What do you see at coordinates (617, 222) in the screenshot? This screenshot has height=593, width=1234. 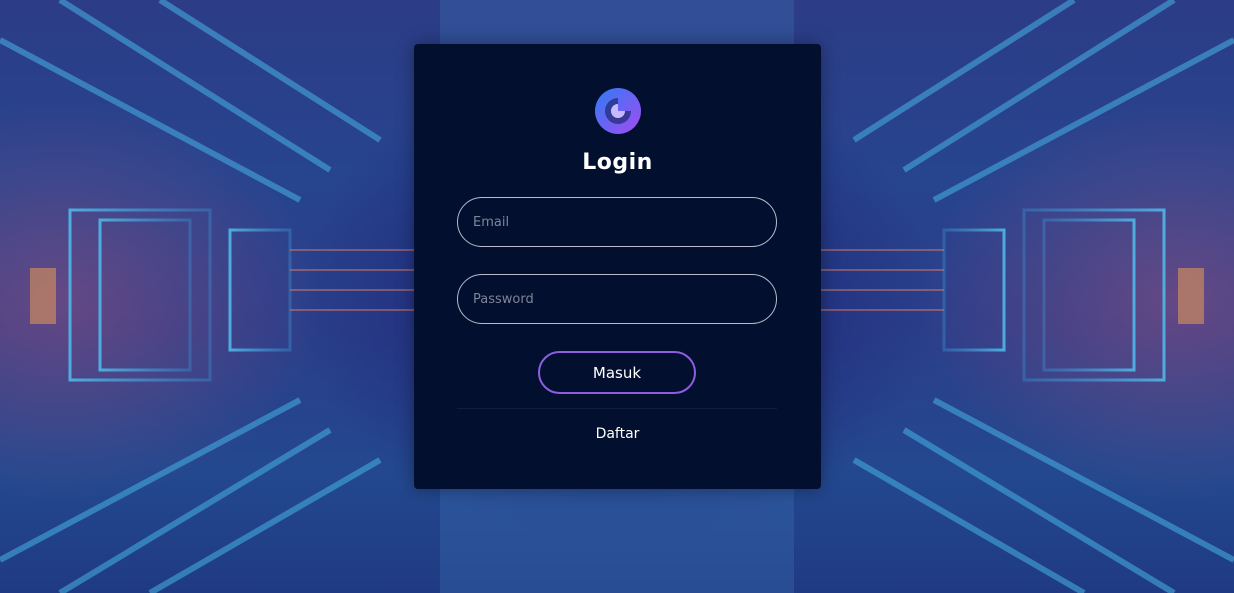 I see `email-input` at bounding box center [617, 222].